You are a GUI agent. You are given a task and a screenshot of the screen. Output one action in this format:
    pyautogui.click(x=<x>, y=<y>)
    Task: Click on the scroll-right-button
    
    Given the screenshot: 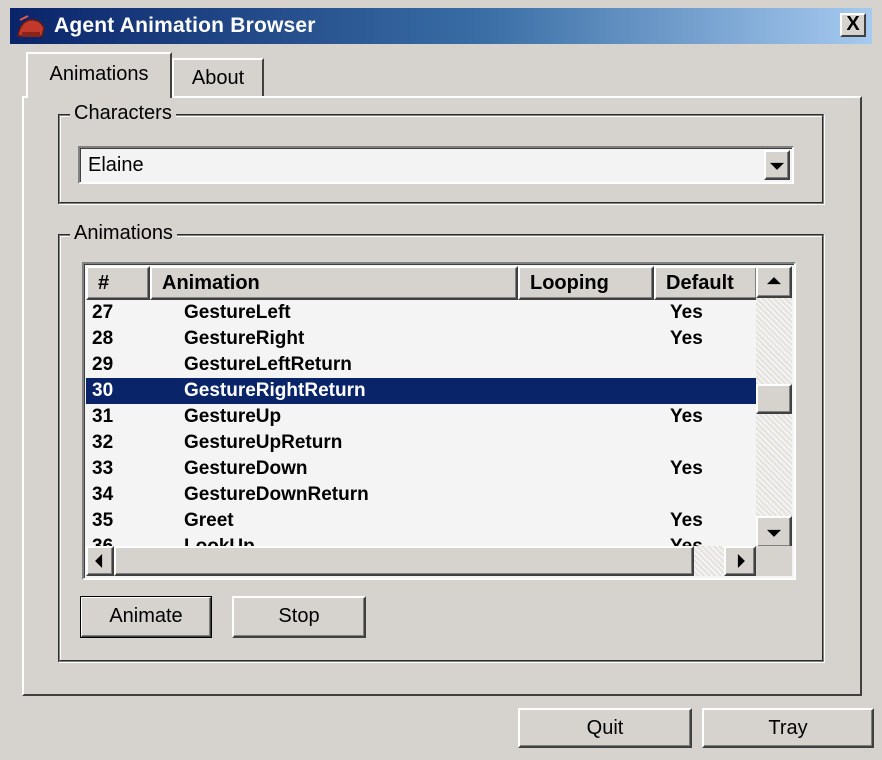 What is the action you would take?
    pyautogui.click(x=740, y=561)
    